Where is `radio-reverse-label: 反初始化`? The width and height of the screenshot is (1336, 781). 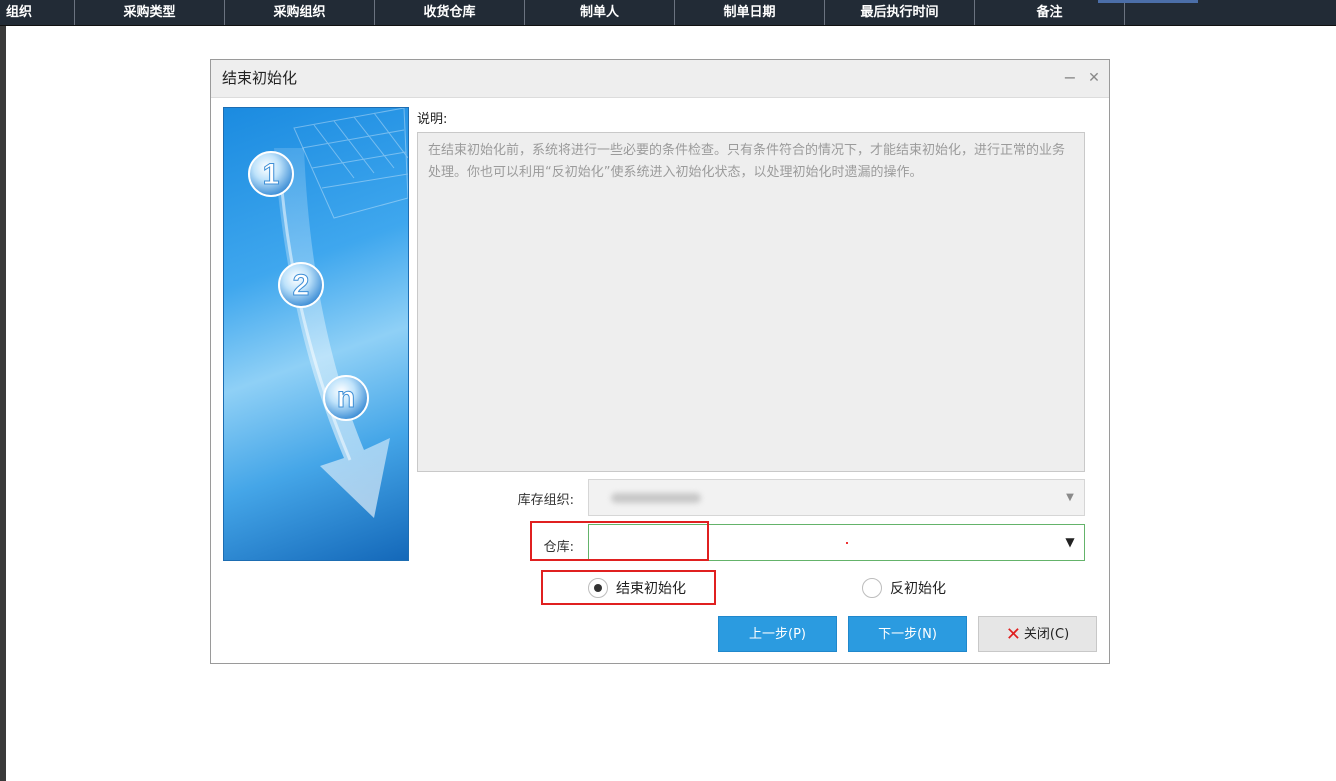 radio-reverse-label: 反初始化 is located at coordinates (918, 589).